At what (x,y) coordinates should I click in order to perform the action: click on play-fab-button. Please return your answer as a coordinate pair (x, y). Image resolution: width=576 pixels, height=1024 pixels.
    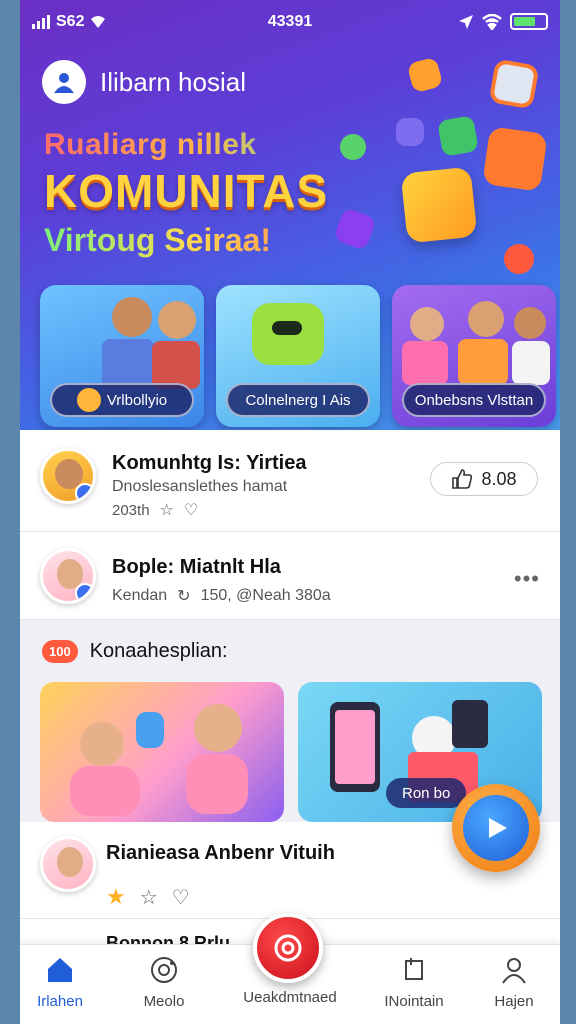
    Looking at the image, I should click on (496, 828).